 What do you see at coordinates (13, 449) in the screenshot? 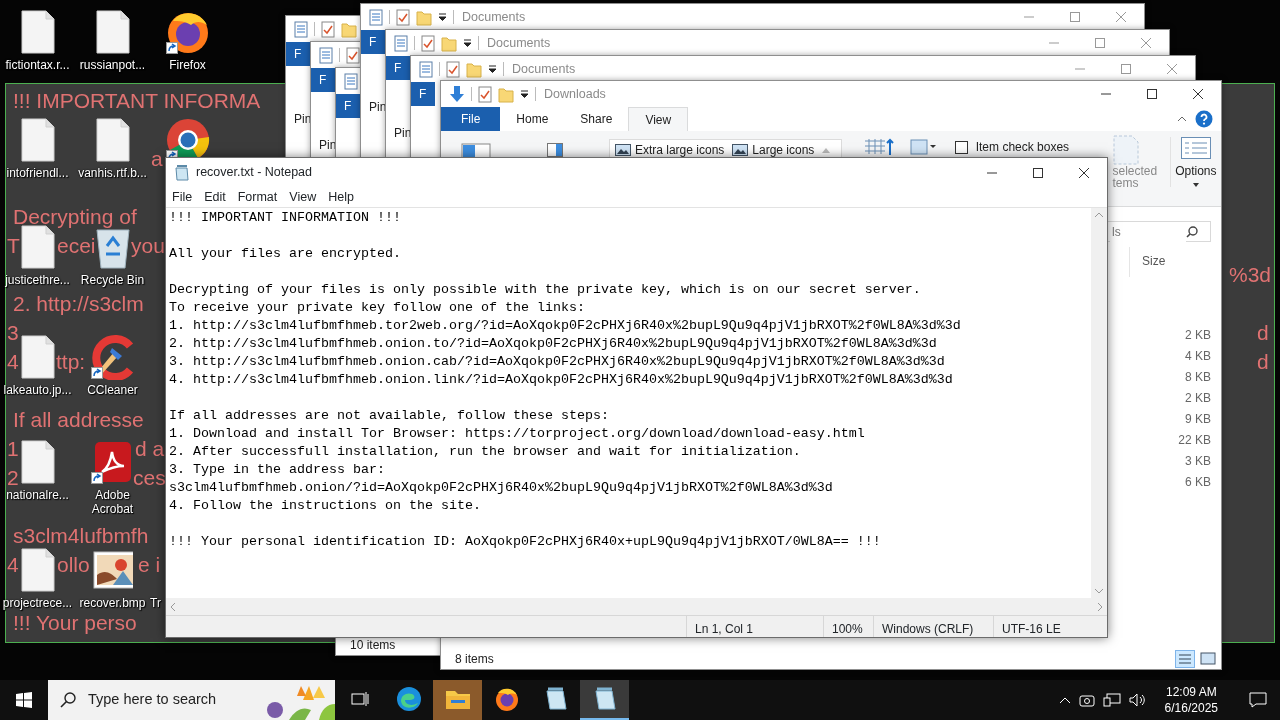
I see `wallpaper-text: 1` at bounding box center [13, 449].